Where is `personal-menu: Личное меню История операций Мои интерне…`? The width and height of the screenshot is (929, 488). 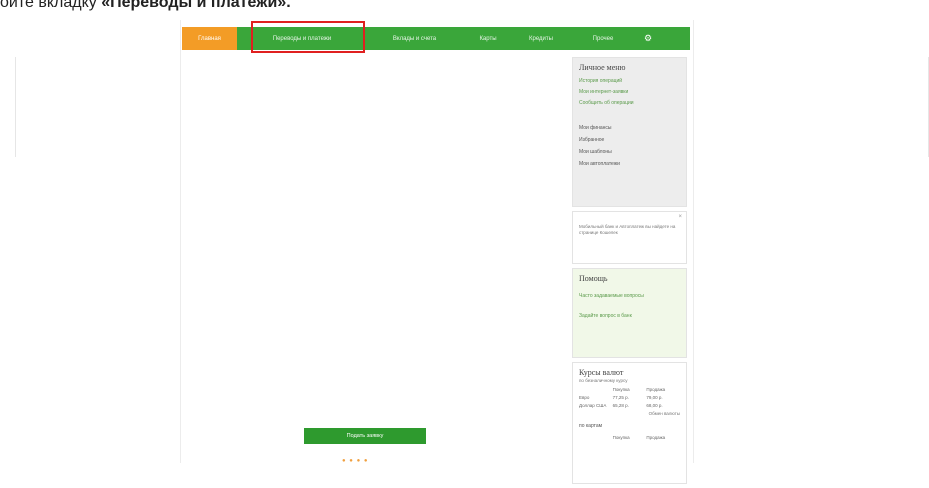 personal-menu: Личное меню История операций Мои интерне… is located at coordinates (629, 132).